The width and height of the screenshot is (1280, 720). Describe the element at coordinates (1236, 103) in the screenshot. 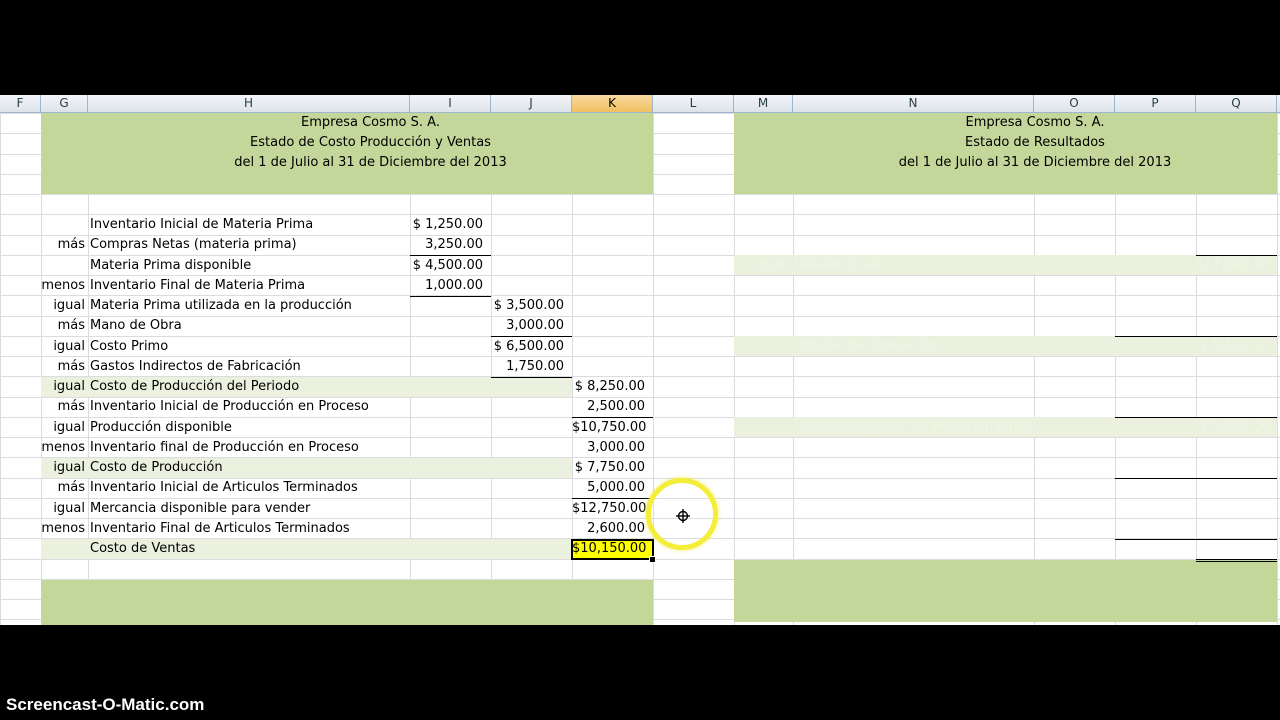

I see `column-header-q: Q` at that location.